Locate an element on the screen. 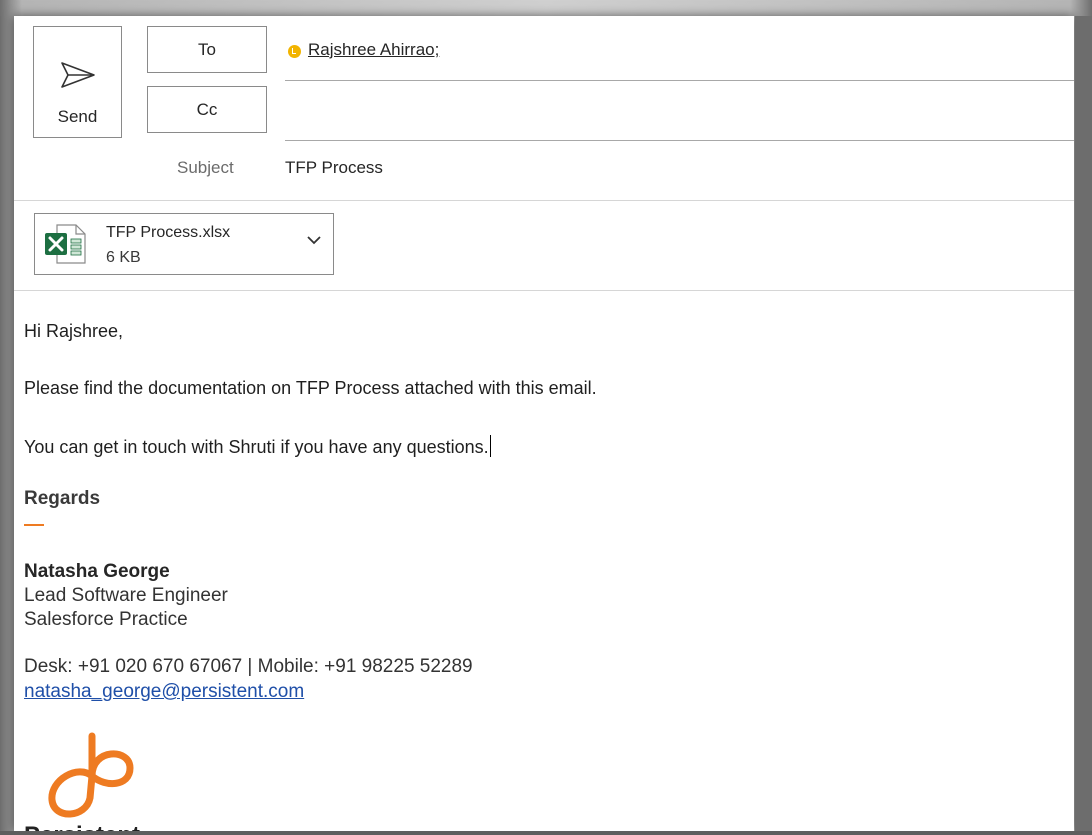  signature-regards: Regards is located at coordinates (62, 498).